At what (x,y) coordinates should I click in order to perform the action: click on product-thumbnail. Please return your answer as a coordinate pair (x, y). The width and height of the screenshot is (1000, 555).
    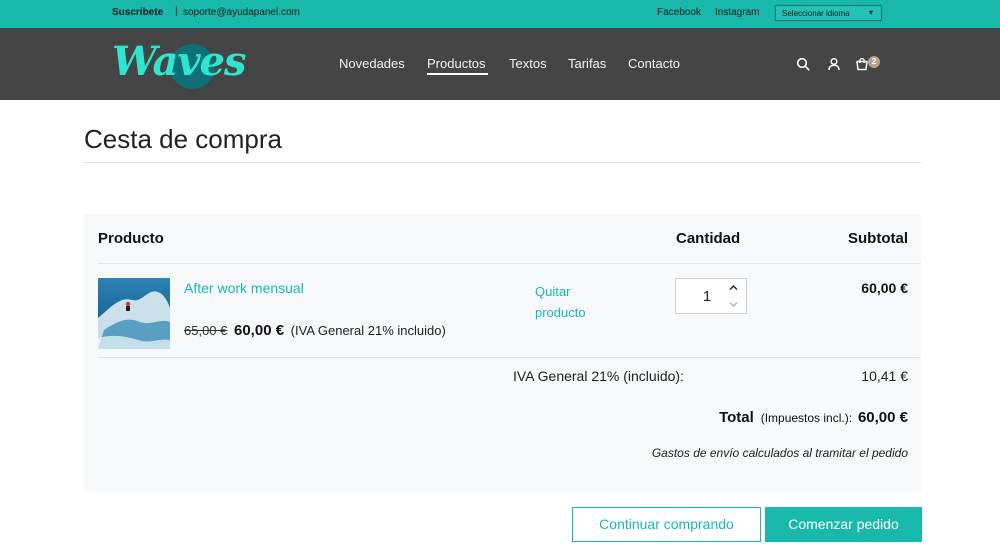
    Looking at the image, I should click on (134, 313).